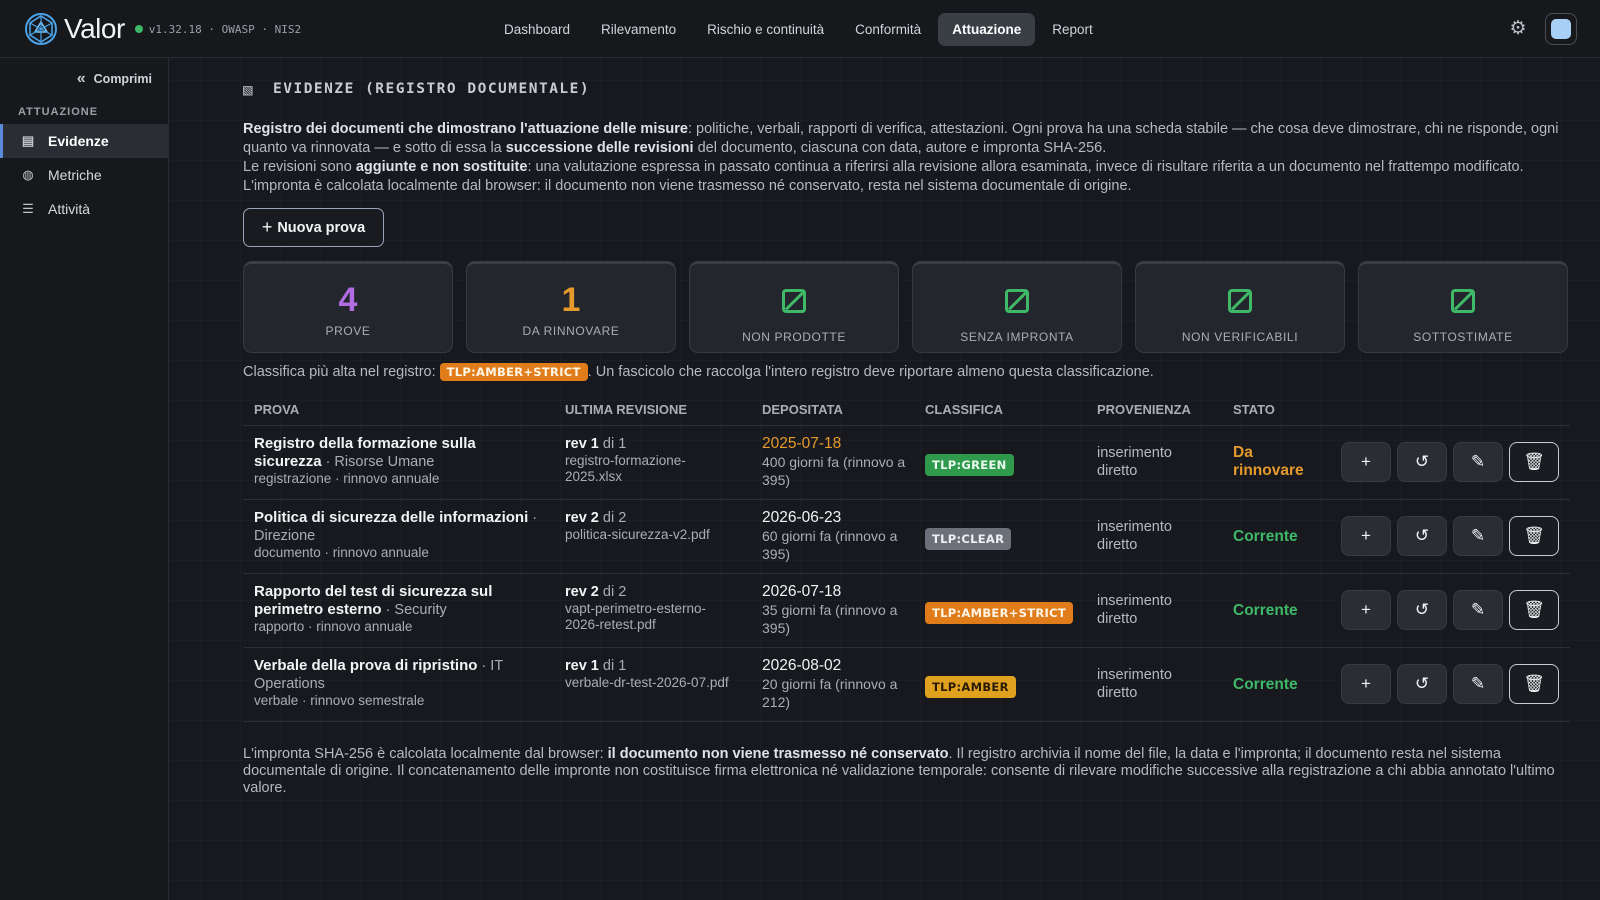 This screenshot has height=900, width=1600. I want to click on date-value: 2026-08-02, so click(802, 665).